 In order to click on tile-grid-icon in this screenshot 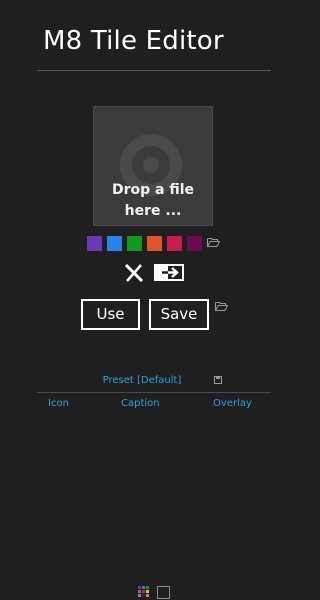, I will do `click(144, 592)`.